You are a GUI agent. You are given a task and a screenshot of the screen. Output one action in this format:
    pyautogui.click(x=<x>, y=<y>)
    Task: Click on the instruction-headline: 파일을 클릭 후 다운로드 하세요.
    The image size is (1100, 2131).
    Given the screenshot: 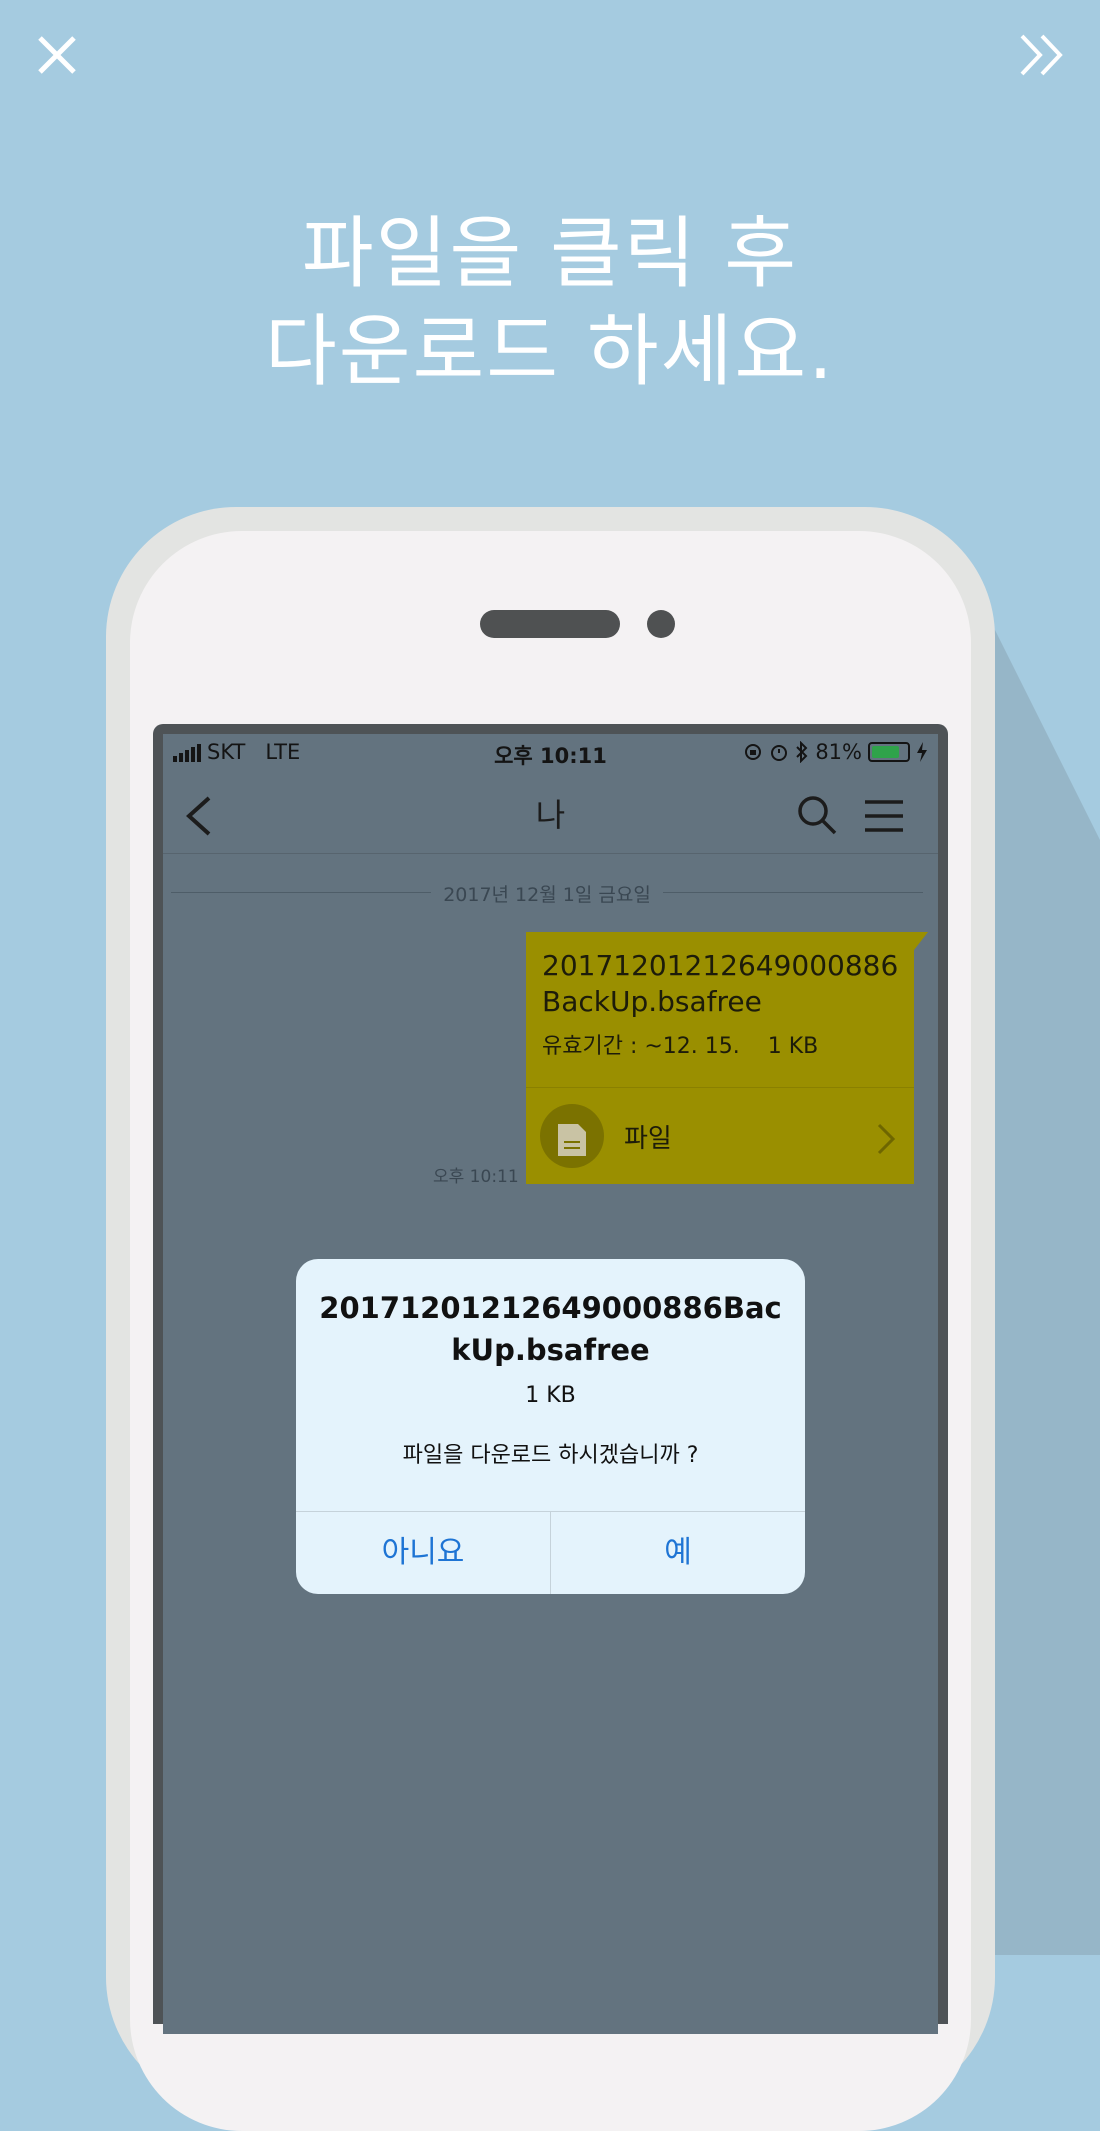 What is the action you would take?
    pyautogui.click(x=550, y=303)
    